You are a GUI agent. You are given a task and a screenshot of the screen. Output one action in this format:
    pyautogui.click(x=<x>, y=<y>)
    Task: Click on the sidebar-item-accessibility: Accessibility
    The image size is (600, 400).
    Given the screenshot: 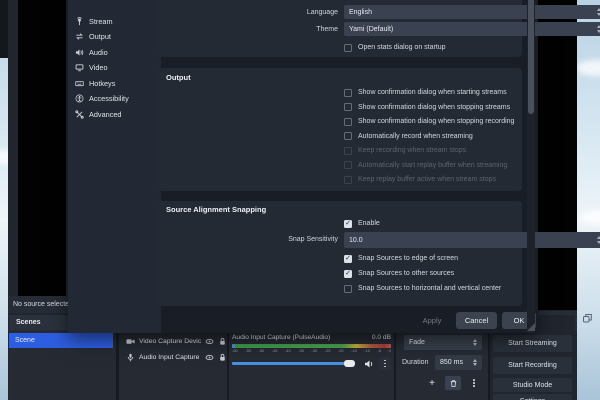 What is the action you would take?
    pyautogui.click(x=114, y=99)
    